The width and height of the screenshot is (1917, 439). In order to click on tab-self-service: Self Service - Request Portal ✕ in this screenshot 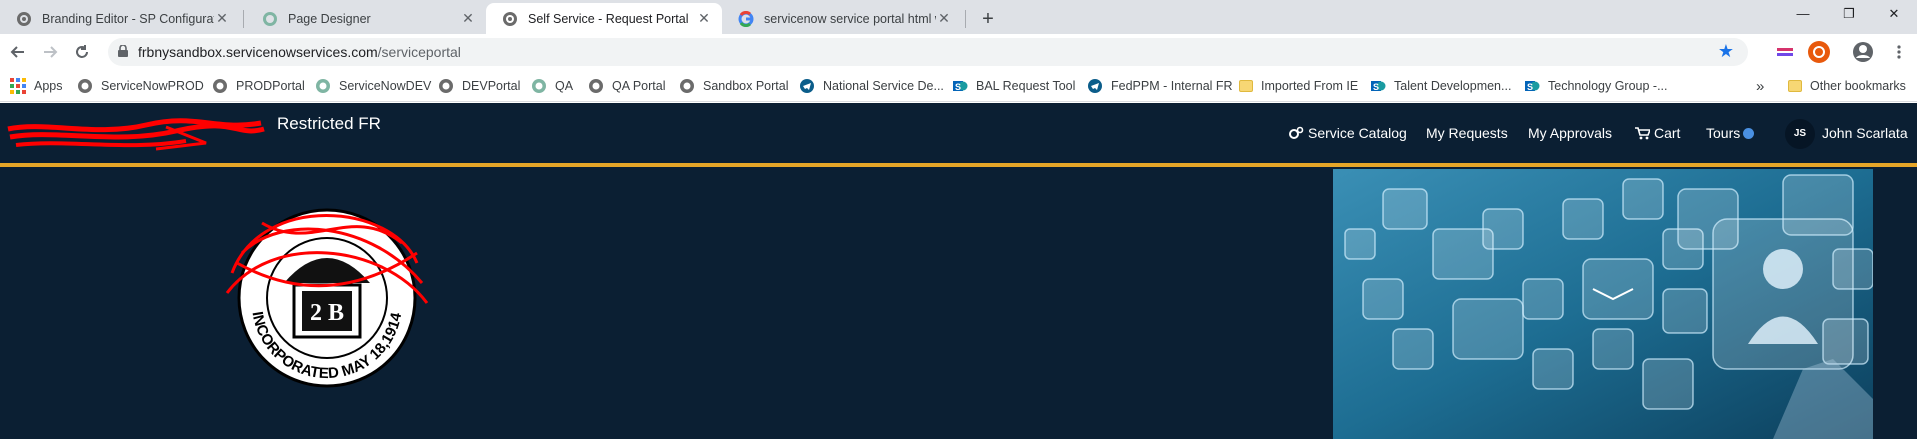, I will do `click(604, 18)`.